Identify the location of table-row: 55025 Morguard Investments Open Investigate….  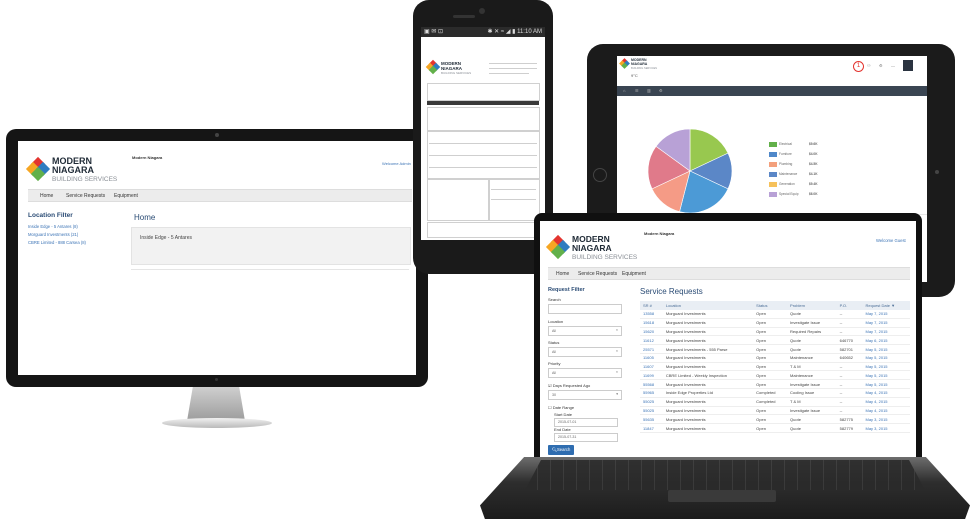
(775, 411).